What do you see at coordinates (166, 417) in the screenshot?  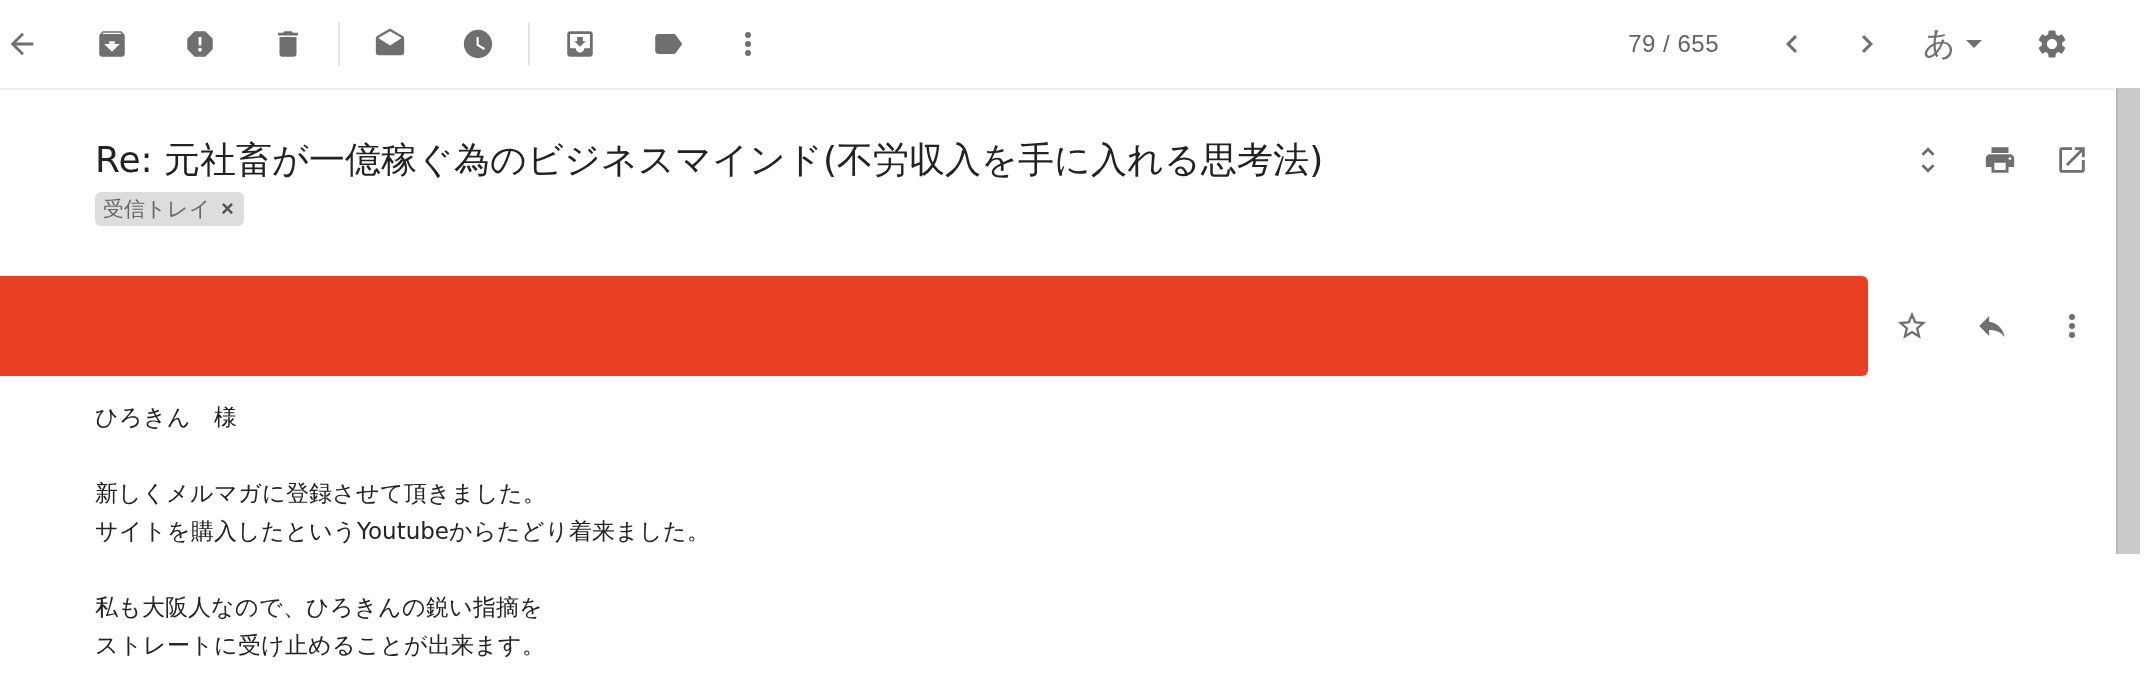 I see `body-text: ひろきん 様` at bounding box center [166, 417].